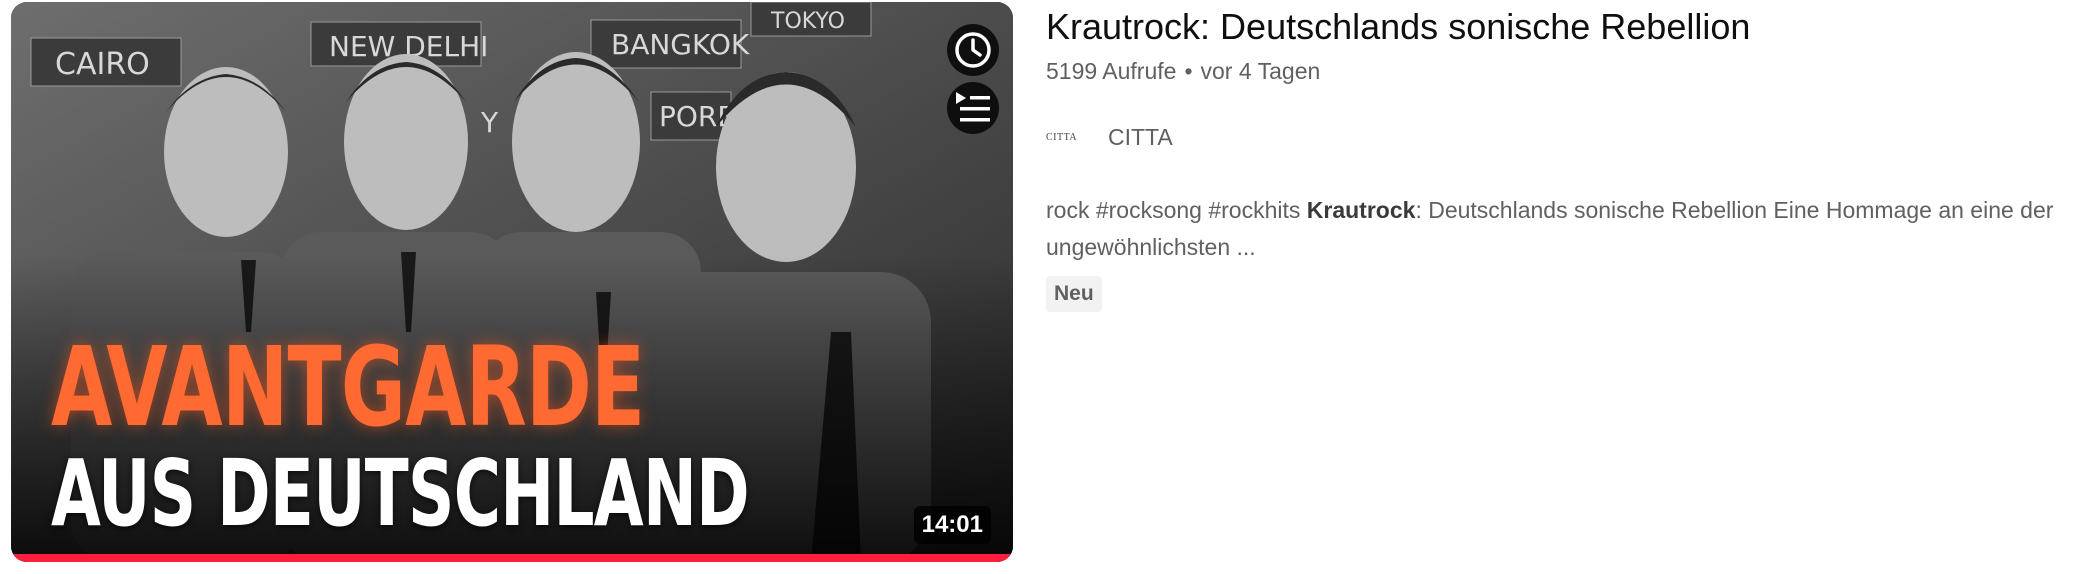 The width and height of the screenshot is (2086, 574). Describe the element at coordinates (1111, 71) in the screenshot. I see `view-count: 5199 Aufrufe` at that location.